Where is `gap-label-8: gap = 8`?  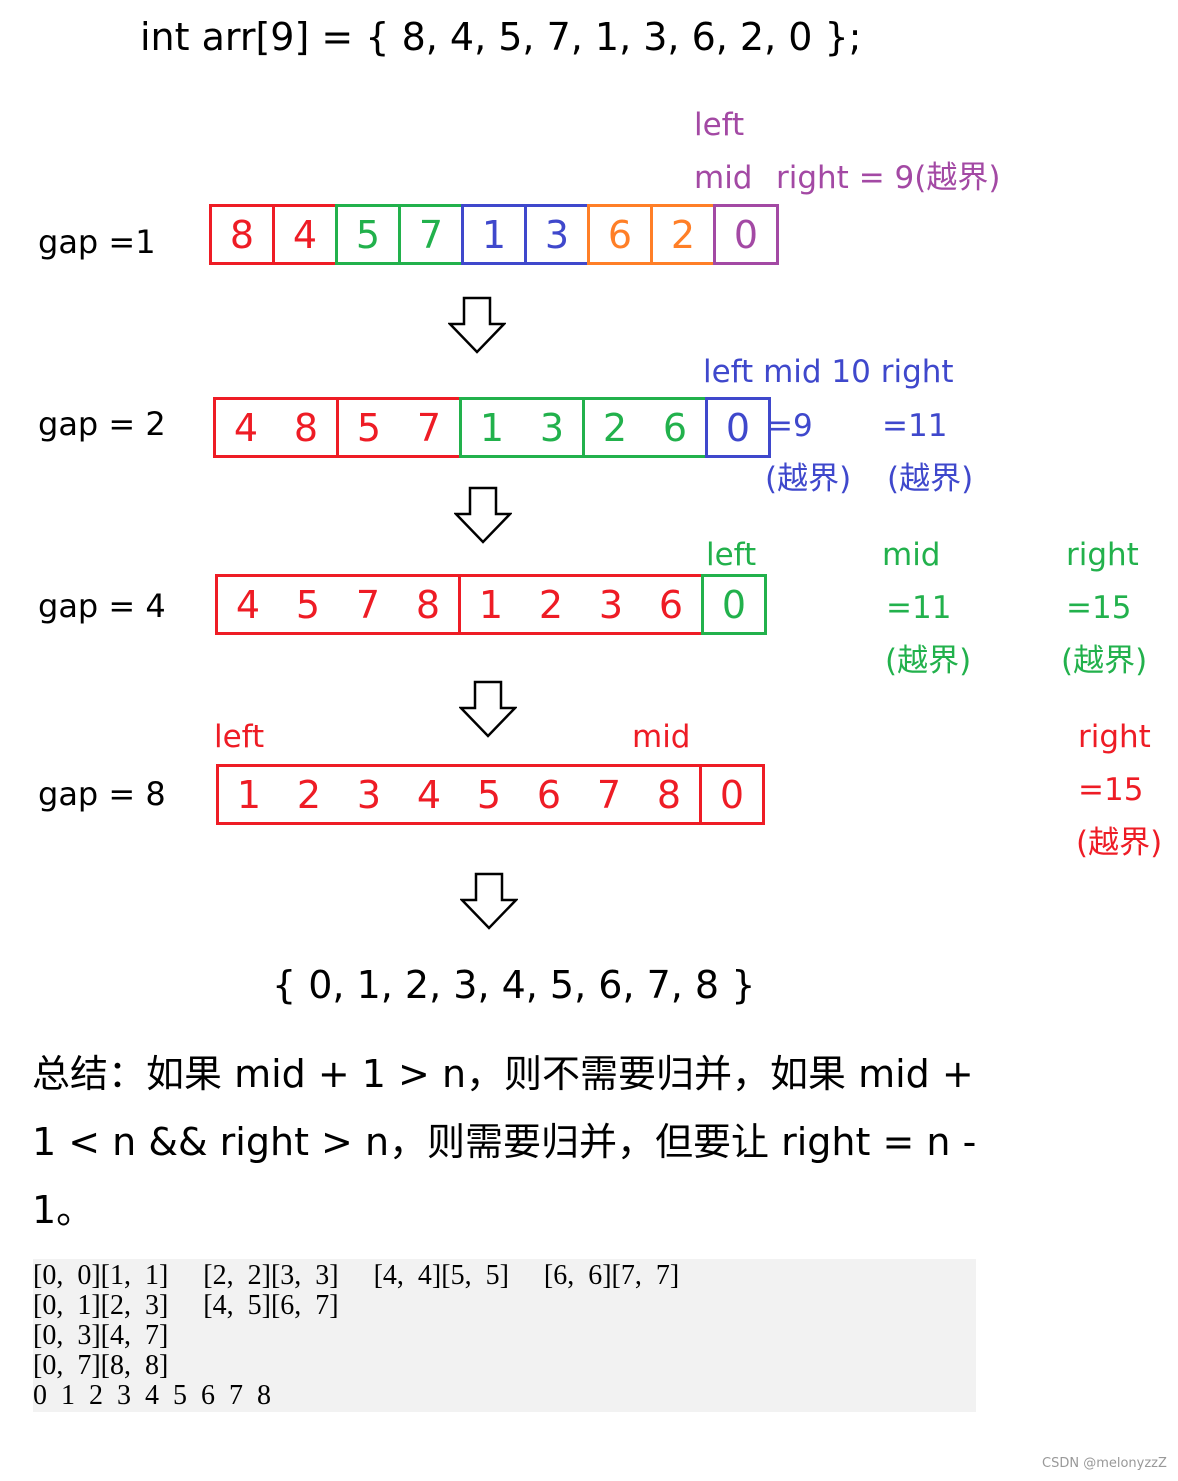 gap-label-8: gap = 8 is located at coordinates (102, 794).